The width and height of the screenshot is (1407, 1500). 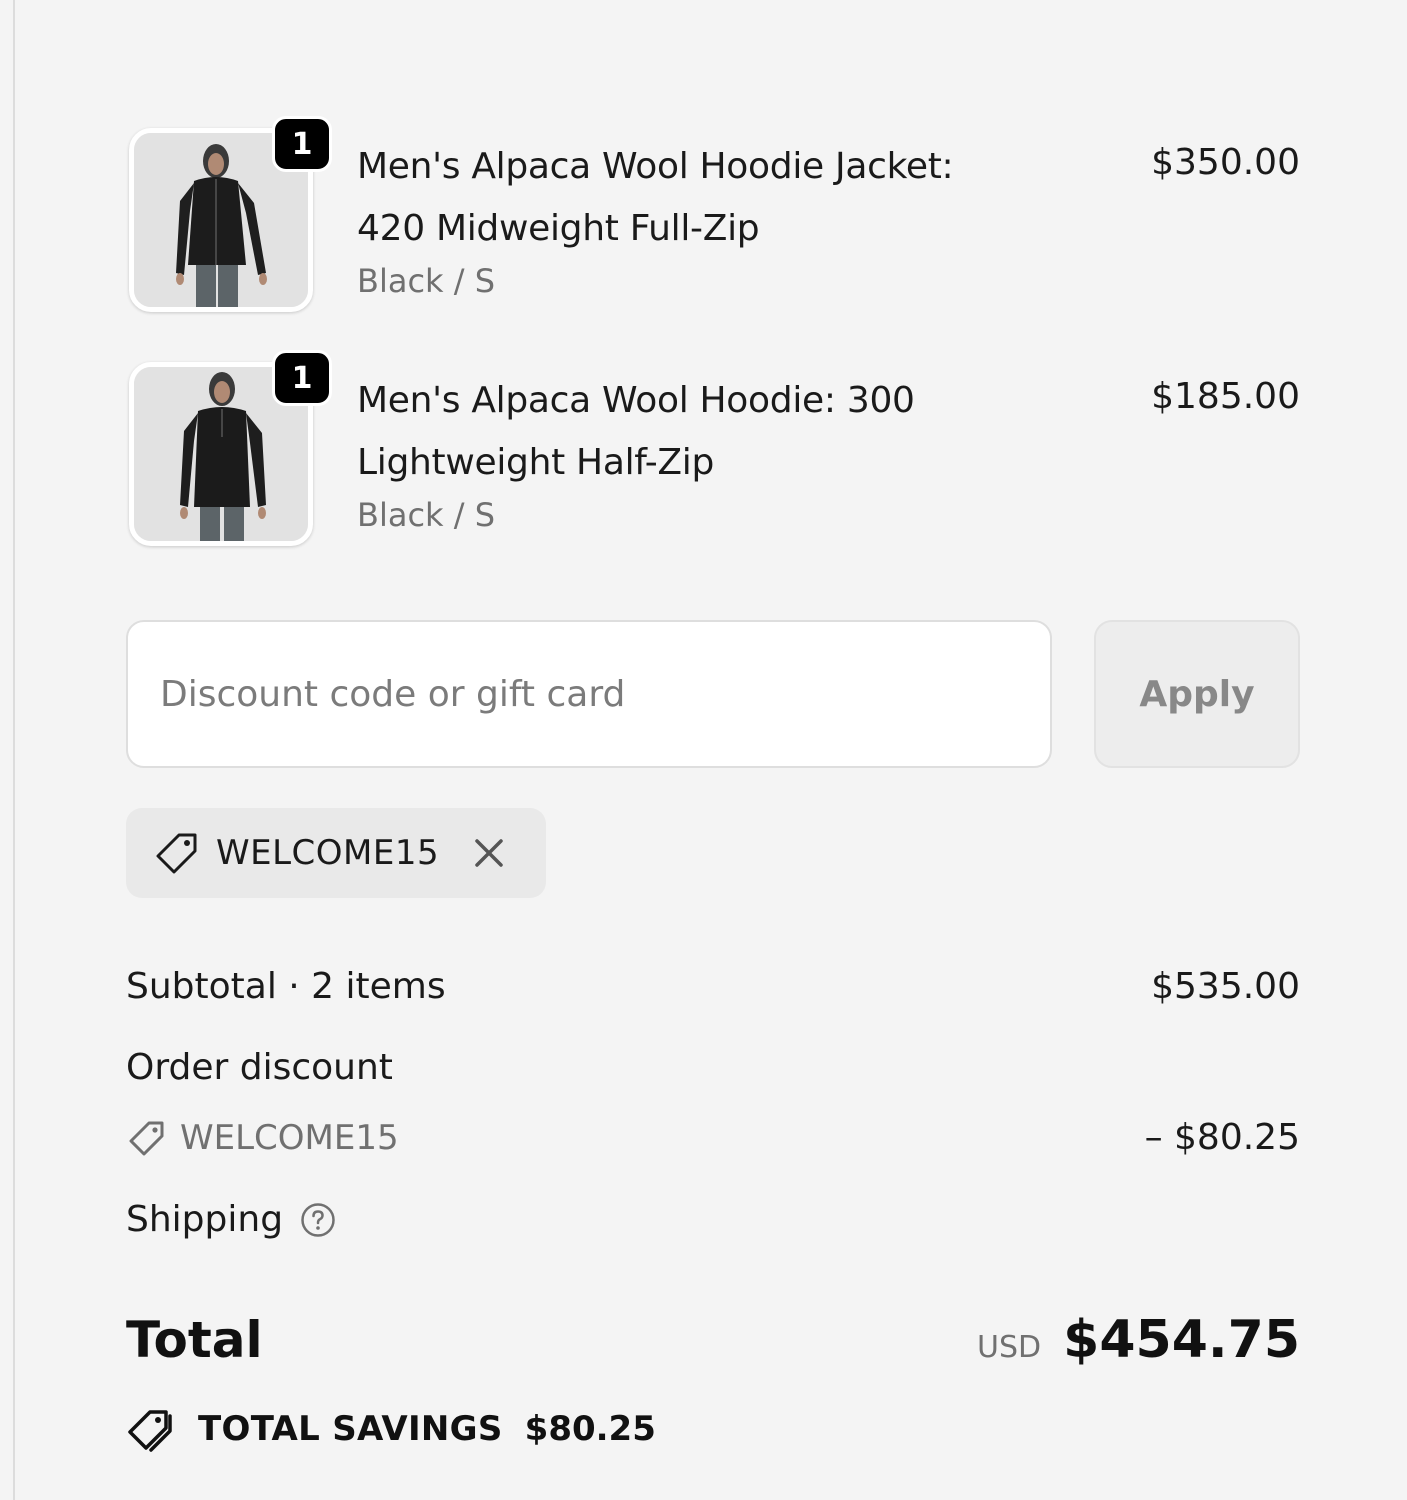 I want to click on shipping-row: Shipping, so click(x=713, y=1220).